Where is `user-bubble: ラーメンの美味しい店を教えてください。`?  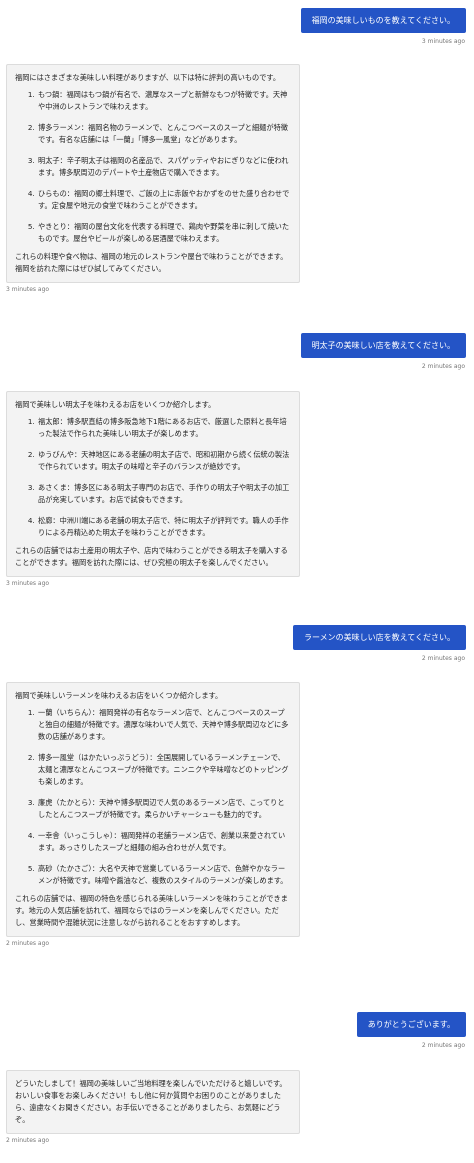 user-bubble: ラーメンの美味しい店を教えてください。 is located at coordinates (379, 637).